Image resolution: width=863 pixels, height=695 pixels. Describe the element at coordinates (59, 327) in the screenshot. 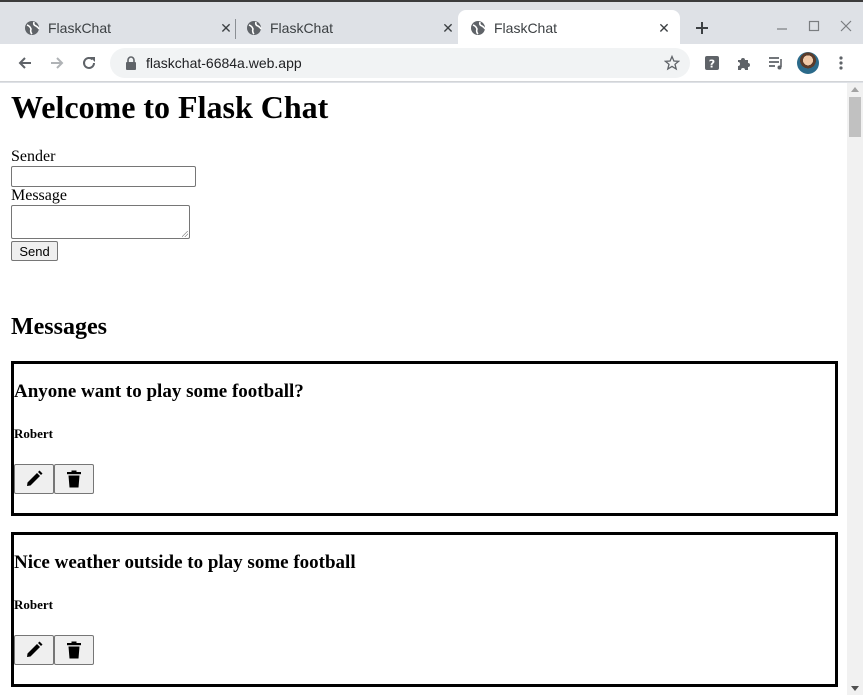

I see `messages-heading: Messages` at that location.